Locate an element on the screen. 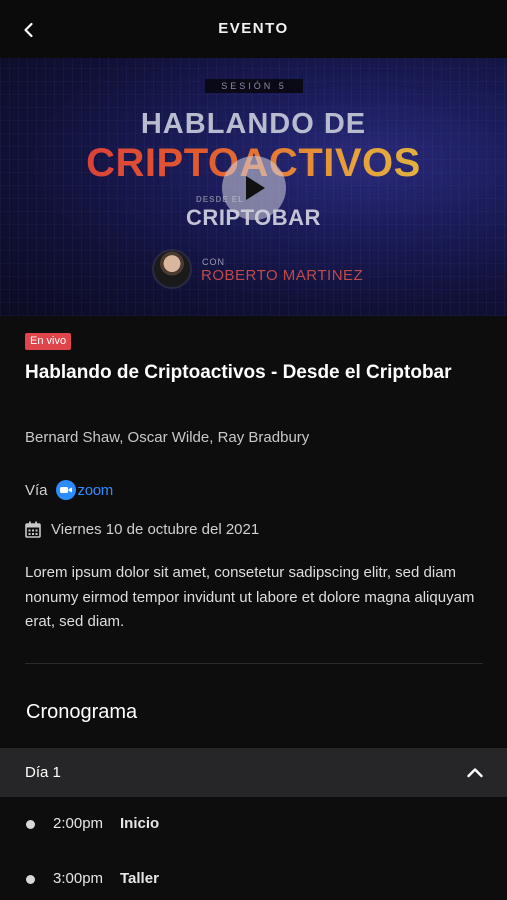  play-icon is located at coordinates (255, 188).